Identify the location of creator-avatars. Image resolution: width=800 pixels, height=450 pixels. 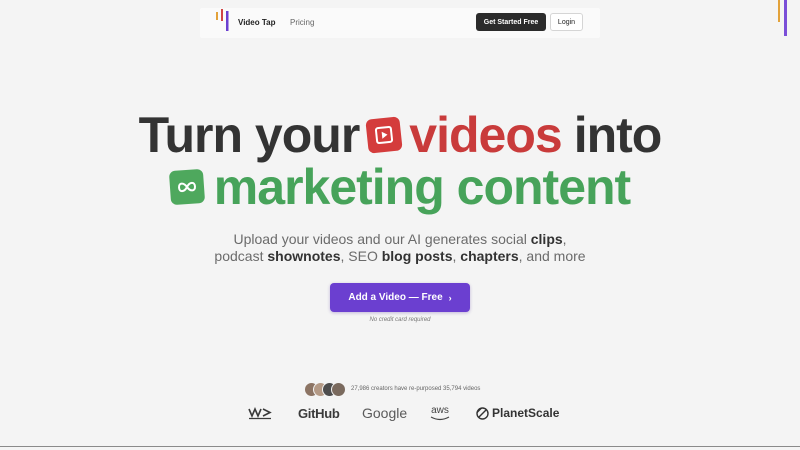
(325, 389).